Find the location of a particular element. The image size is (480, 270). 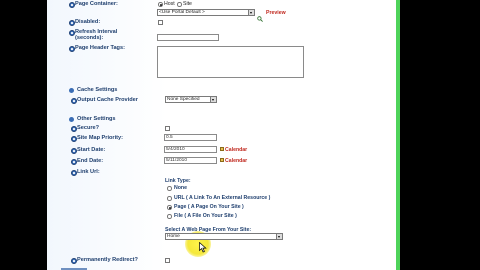

link-url-label: Link Url: is located at coordinates (88, 172).